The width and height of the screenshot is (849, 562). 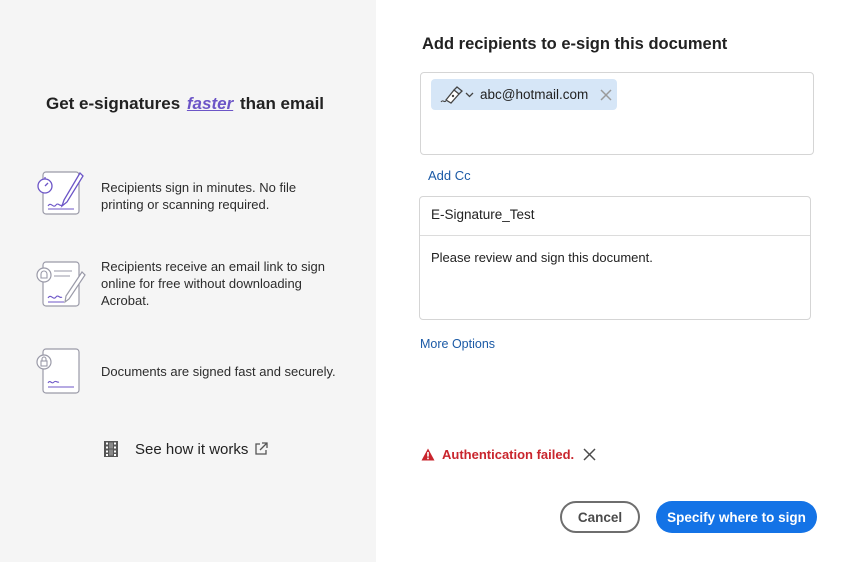 What do you see at coordinates (617, 113) in the screenshot?
I see `recipients-field: abc@hotmail.com` at bounding box center [617, 113].